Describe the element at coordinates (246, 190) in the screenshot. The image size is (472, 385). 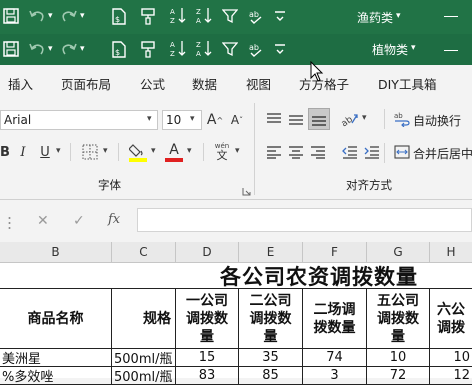
I see `font-dialog-launcher-icon` at that location.